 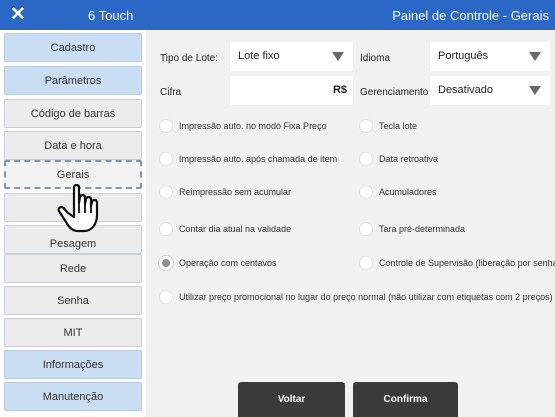 I want to click on back-button: Voltar, so click(x=291, y=399).